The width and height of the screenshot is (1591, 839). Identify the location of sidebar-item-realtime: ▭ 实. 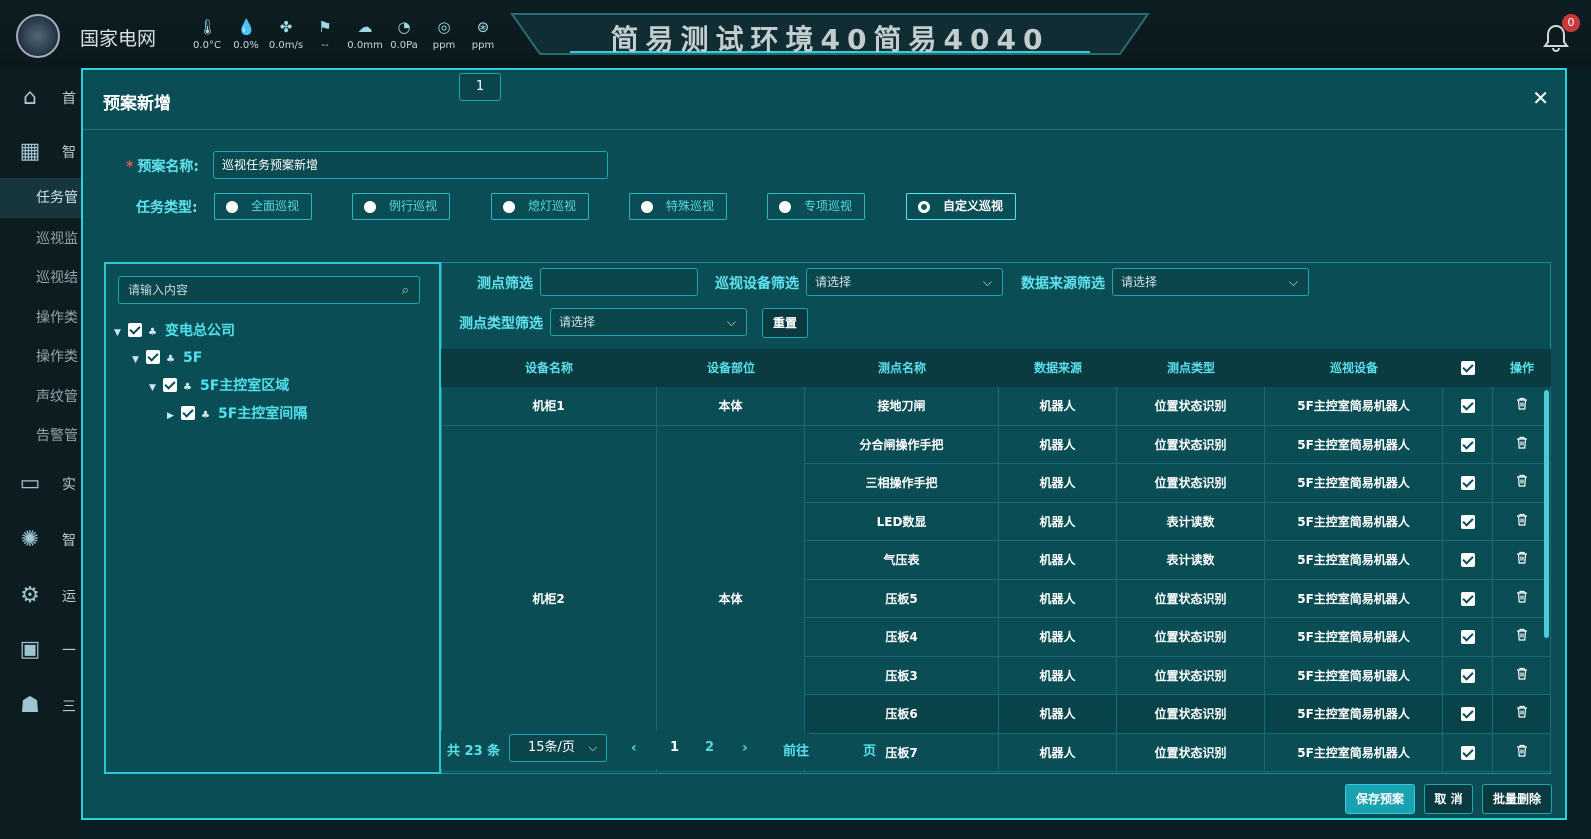
(41, 486).